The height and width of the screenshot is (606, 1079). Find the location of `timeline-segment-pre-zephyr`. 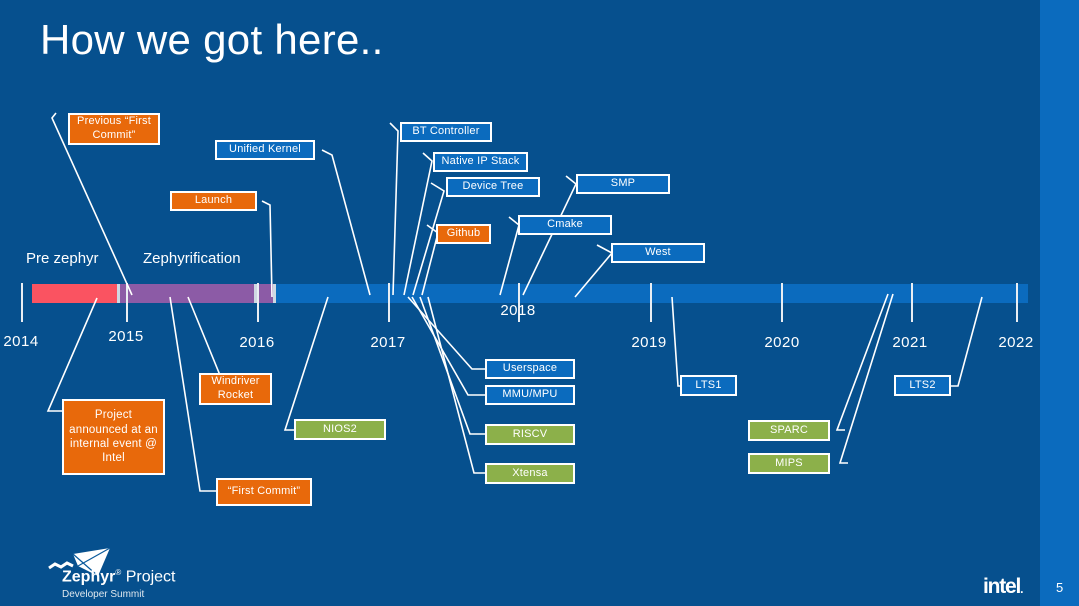

timeline-segment-pre-zephyr is located at coordinates (74, 293).